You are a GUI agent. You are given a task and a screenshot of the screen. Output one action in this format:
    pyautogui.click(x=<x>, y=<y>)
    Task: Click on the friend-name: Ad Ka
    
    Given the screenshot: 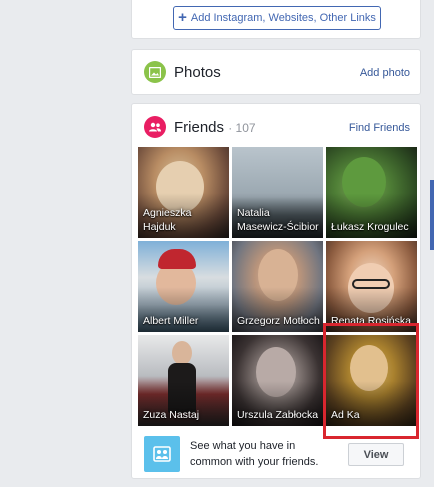 What is the action you would take?
    pyautogui.click(x=345, y=415)
    